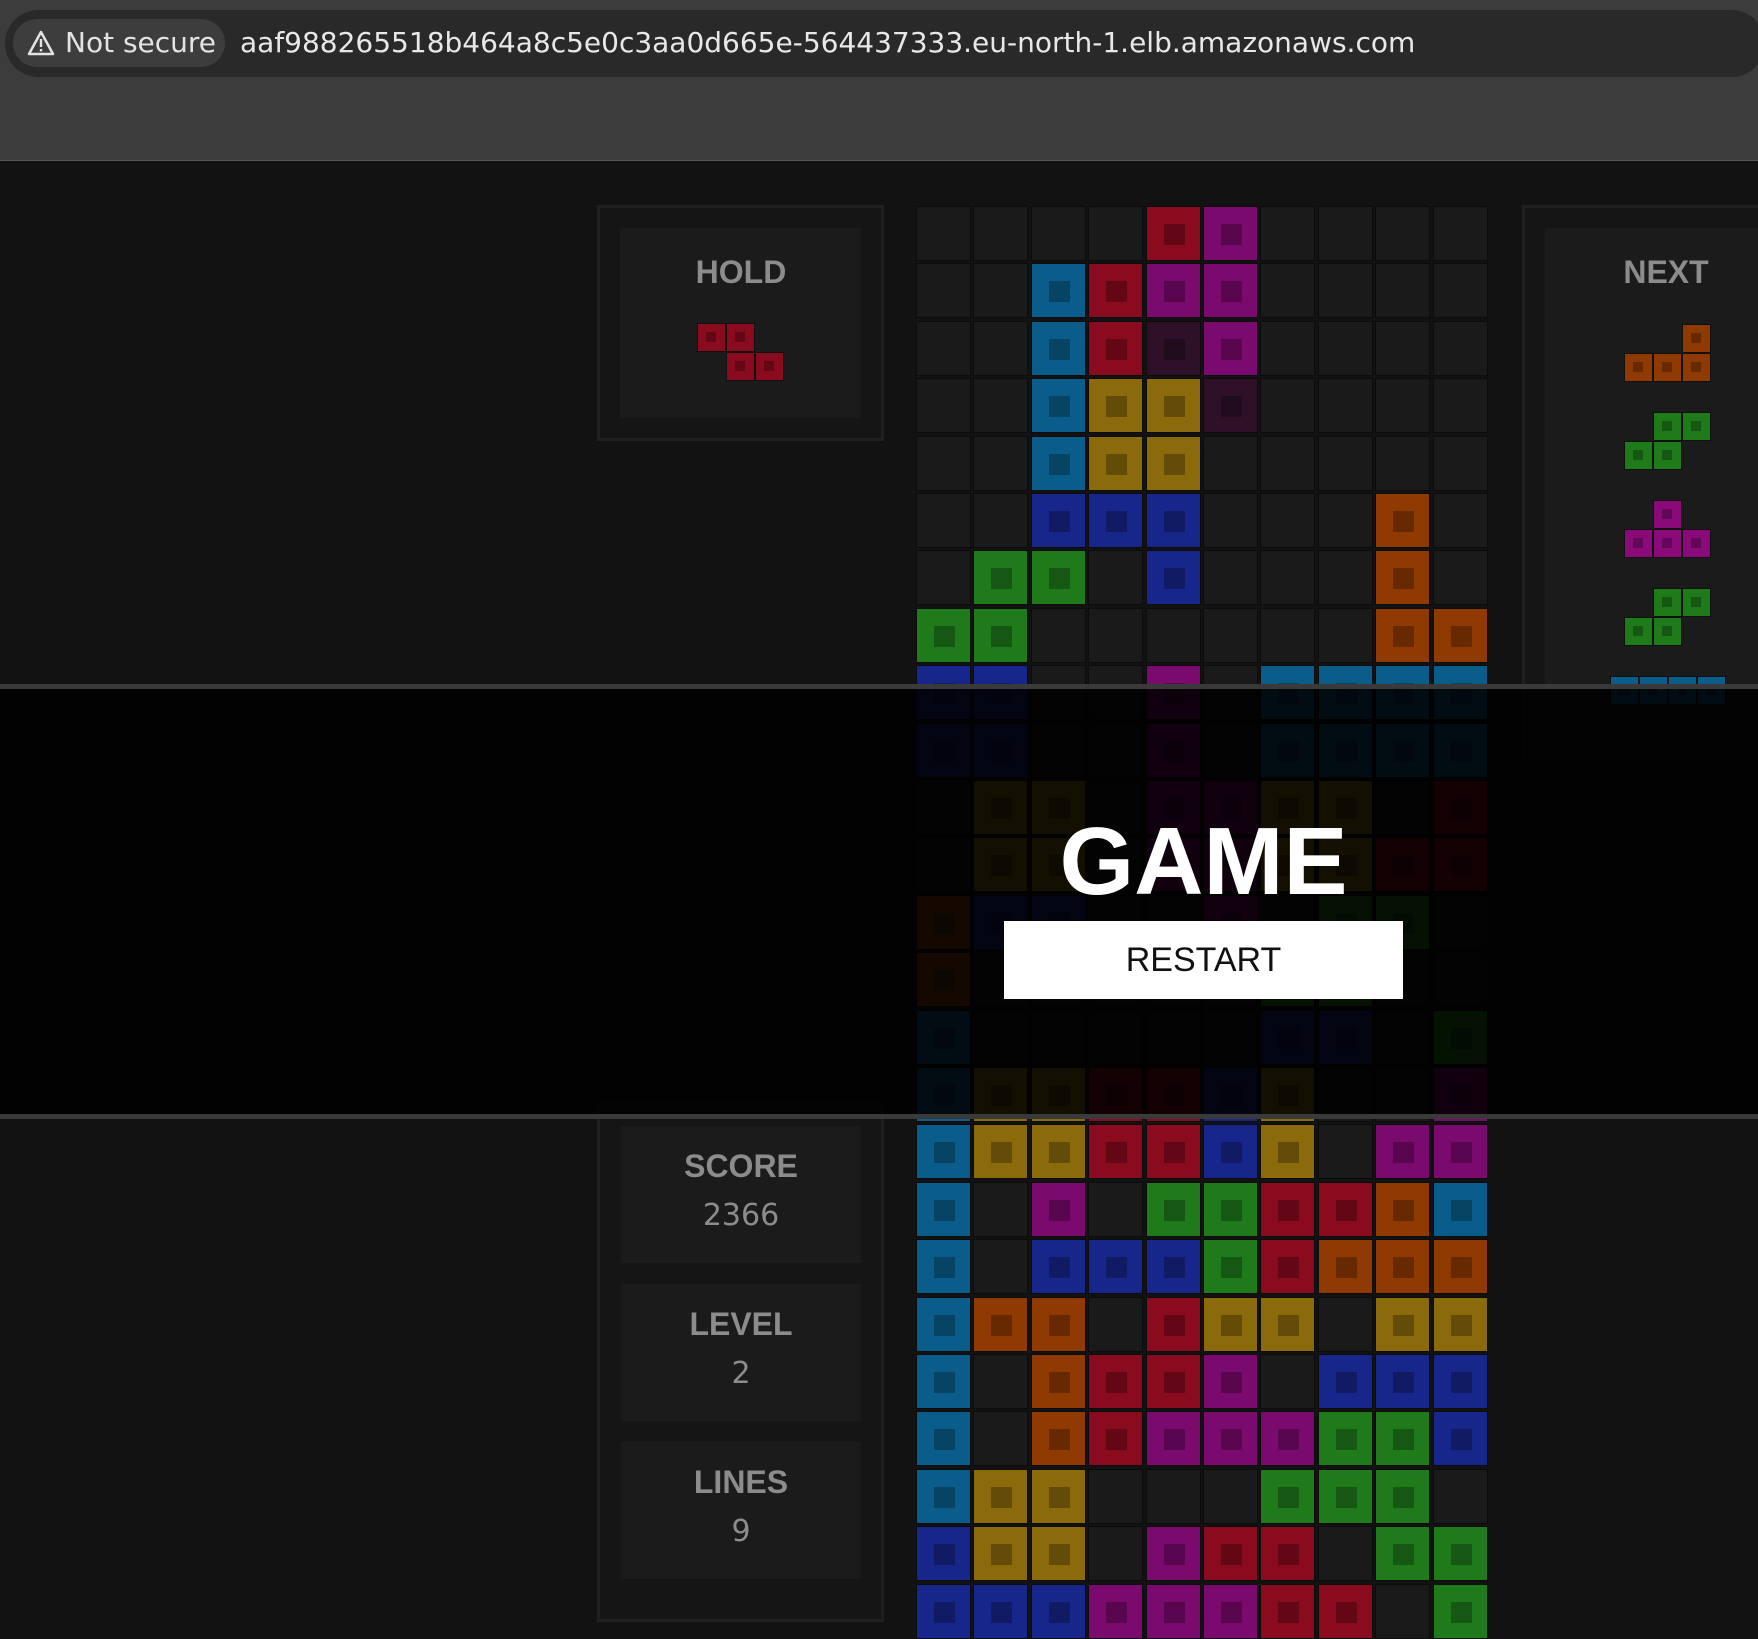 The width and height of the screenshot is (1758, 1639). I want to click on security-indicator: Not secure, so click(119, 43).